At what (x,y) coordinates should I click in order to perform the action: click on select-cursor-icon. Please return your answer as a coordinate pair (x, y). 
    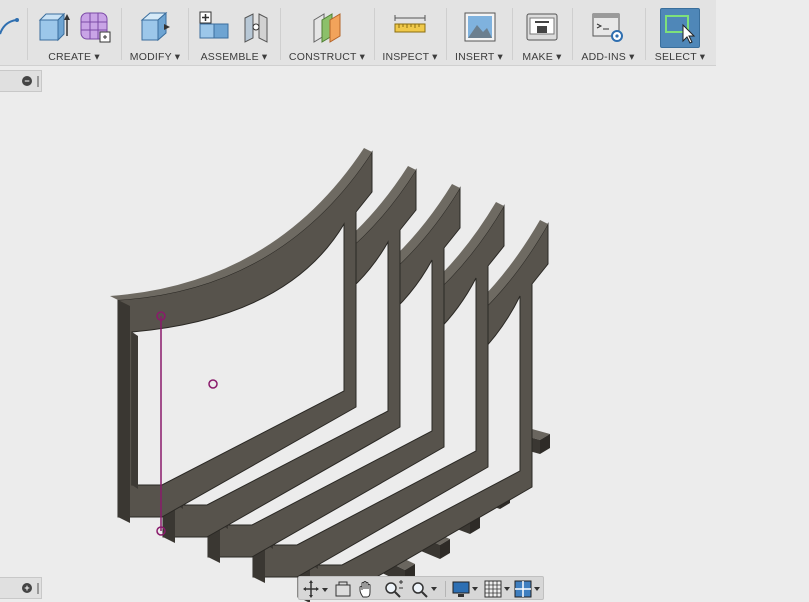
    Looking at the image, I should click on (680, 29).